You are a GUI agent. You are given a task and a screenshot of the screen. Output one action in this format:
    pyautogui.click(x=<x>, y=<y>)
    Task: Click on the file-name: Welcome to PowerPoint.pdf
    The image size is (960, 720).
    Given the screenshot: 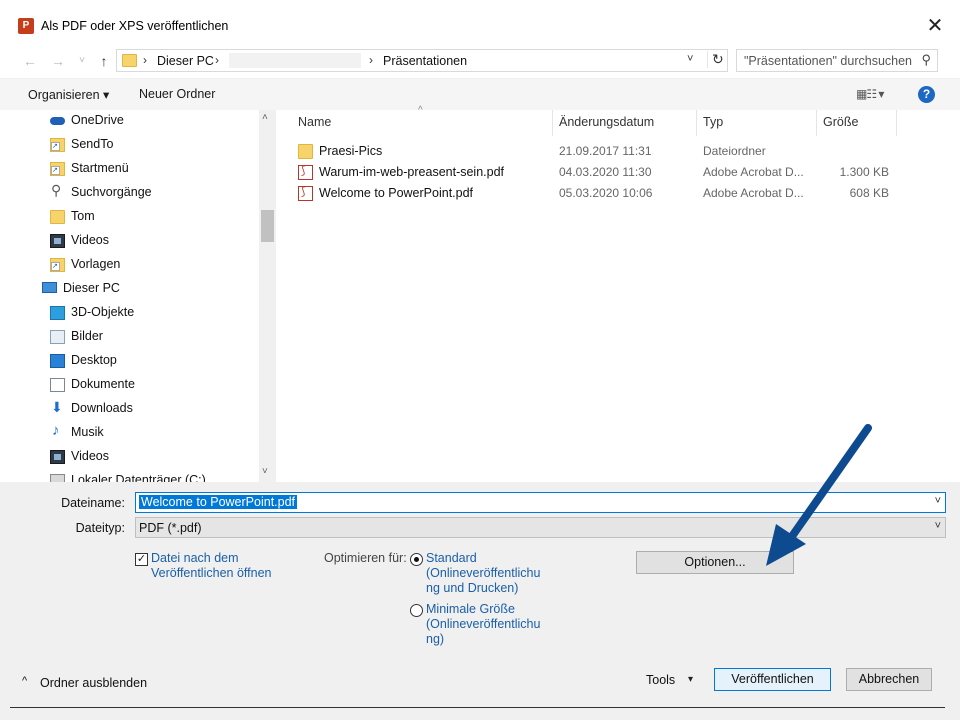 What is the action you would take?
    pyautogui.click(x=396, y=193)
    